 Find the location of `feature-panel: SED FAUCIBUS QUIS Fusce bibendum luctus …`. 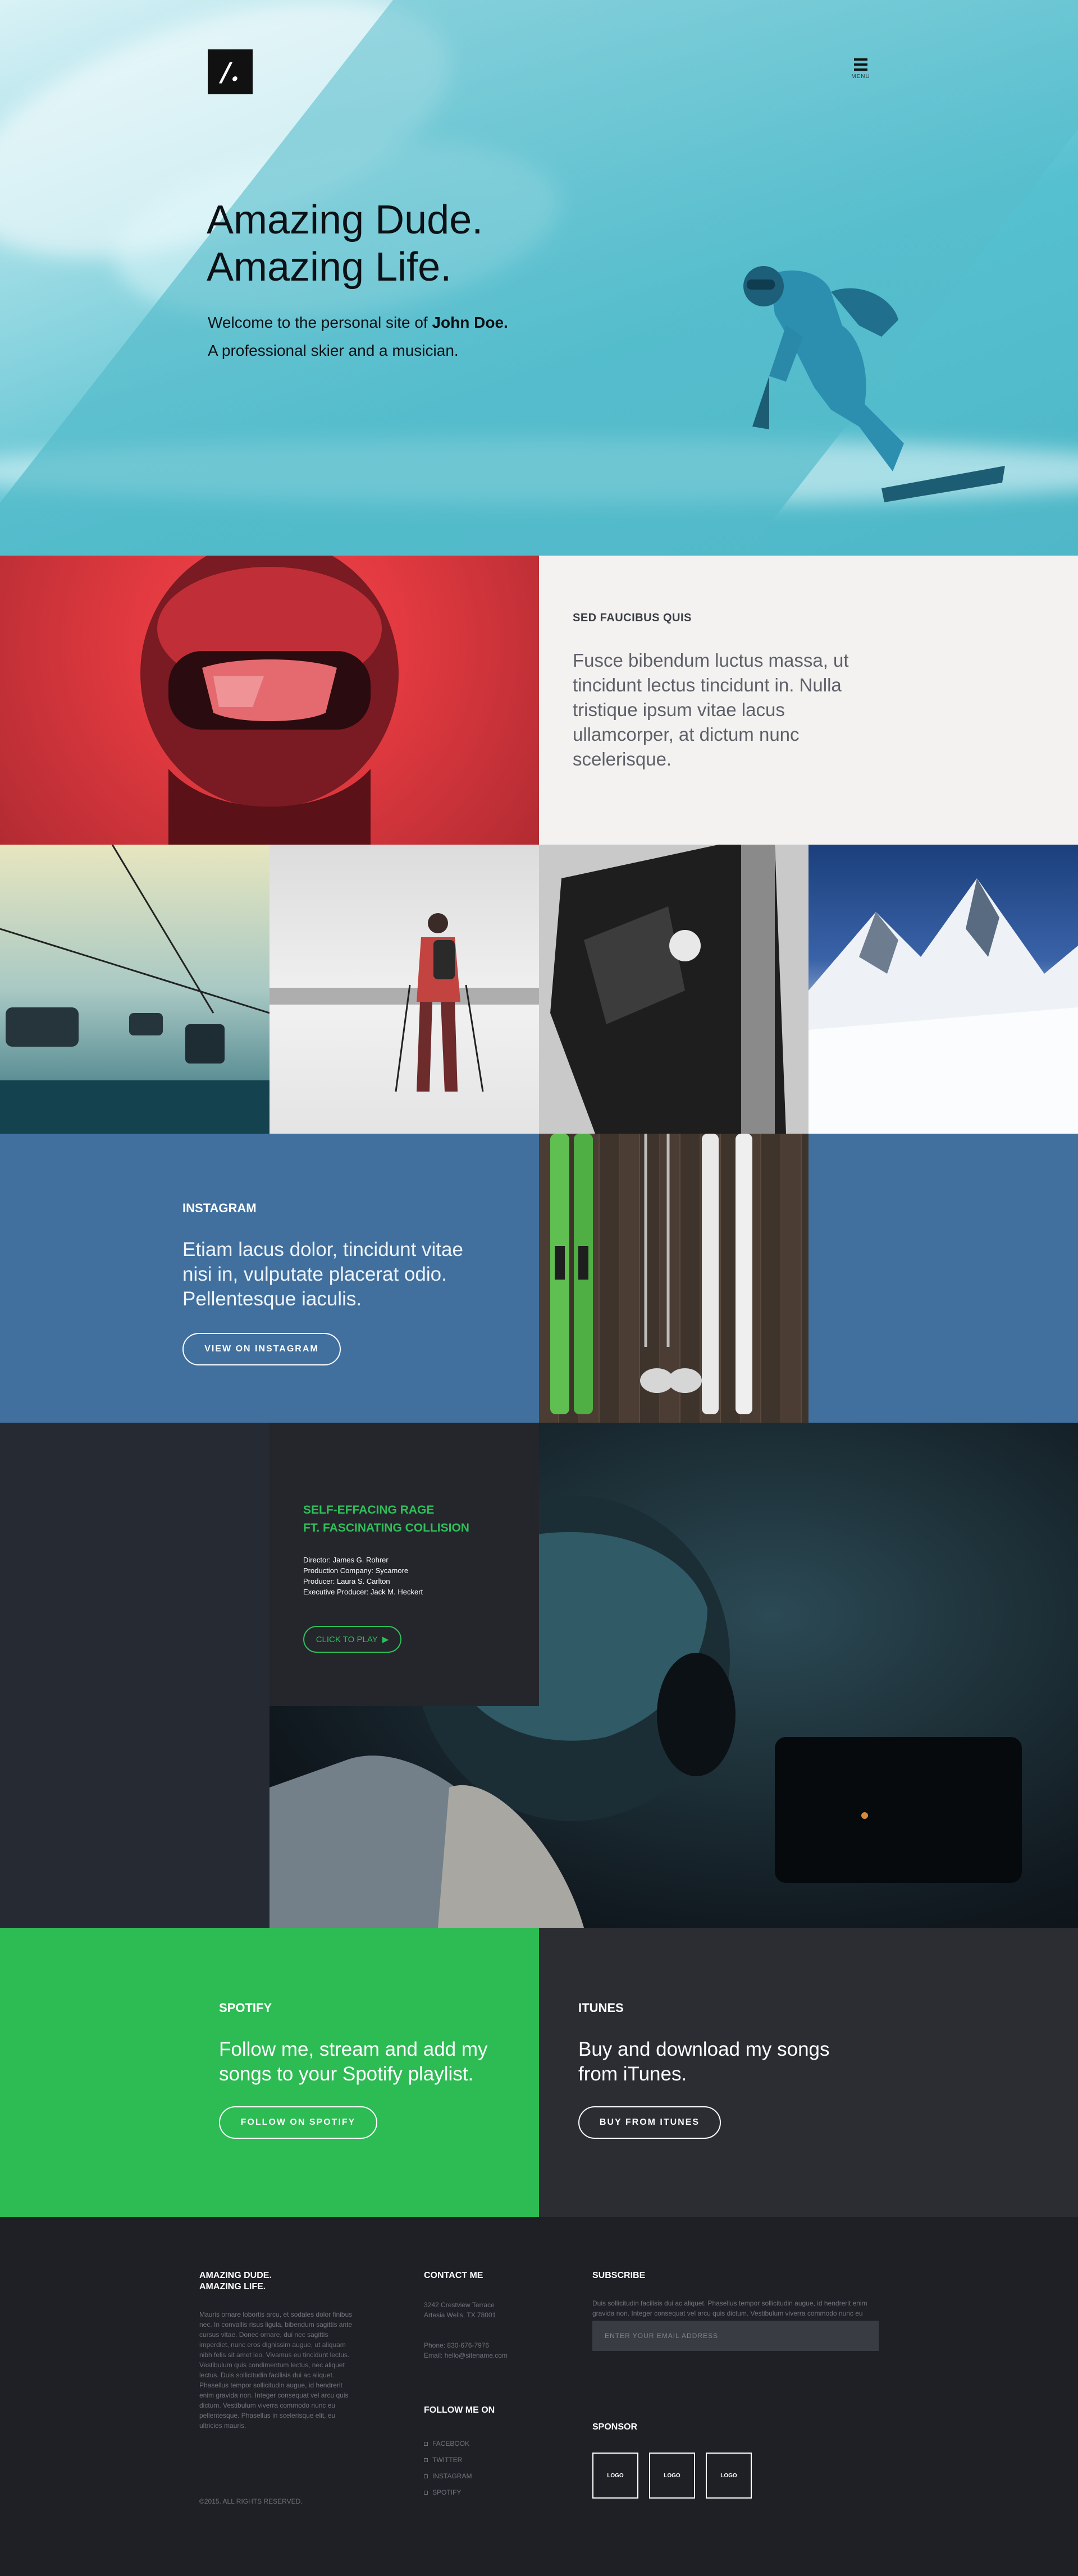

feature-panel: SED FAUCIBUS QUIS Fusce bibendum luctus … is located at coordinates (808, 700).